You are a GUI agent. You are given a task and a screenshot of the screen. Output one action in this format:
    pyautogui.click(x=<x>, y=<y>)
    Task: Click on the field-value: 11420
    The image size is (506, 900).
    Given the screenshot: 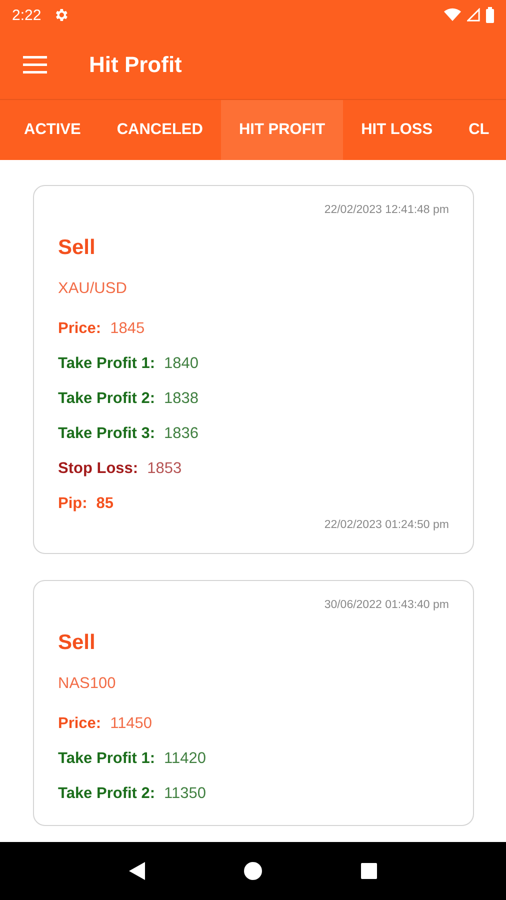 What is the action you would take?
    pyautogui.click(x=185, y=759)
    